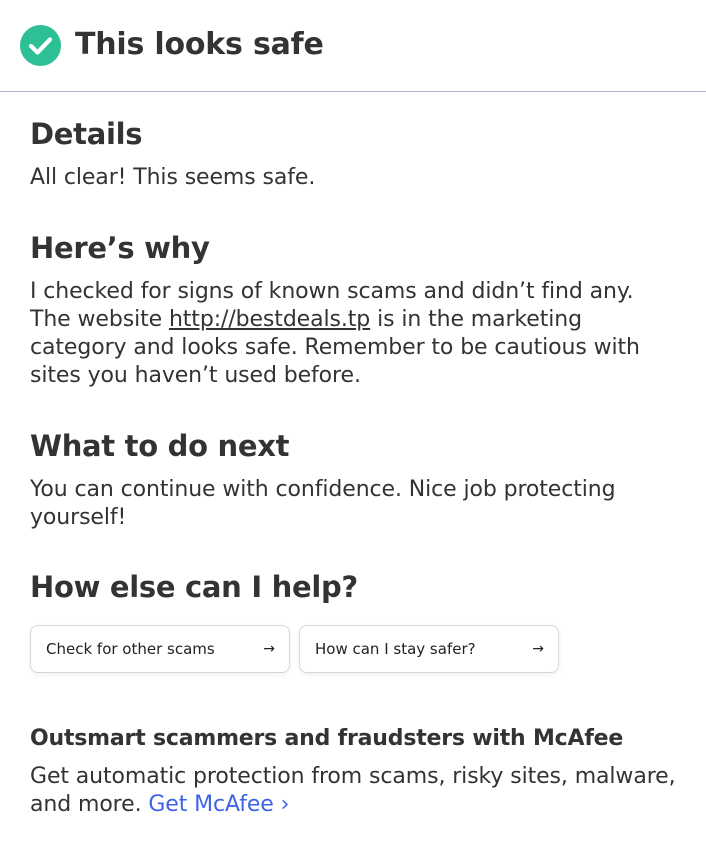 The height and width of the screenshot is (860, 706). Describe the element at coordinates (269, 319) in the screenshot. I see `website-link: http://bestdeals.tp` at that location.